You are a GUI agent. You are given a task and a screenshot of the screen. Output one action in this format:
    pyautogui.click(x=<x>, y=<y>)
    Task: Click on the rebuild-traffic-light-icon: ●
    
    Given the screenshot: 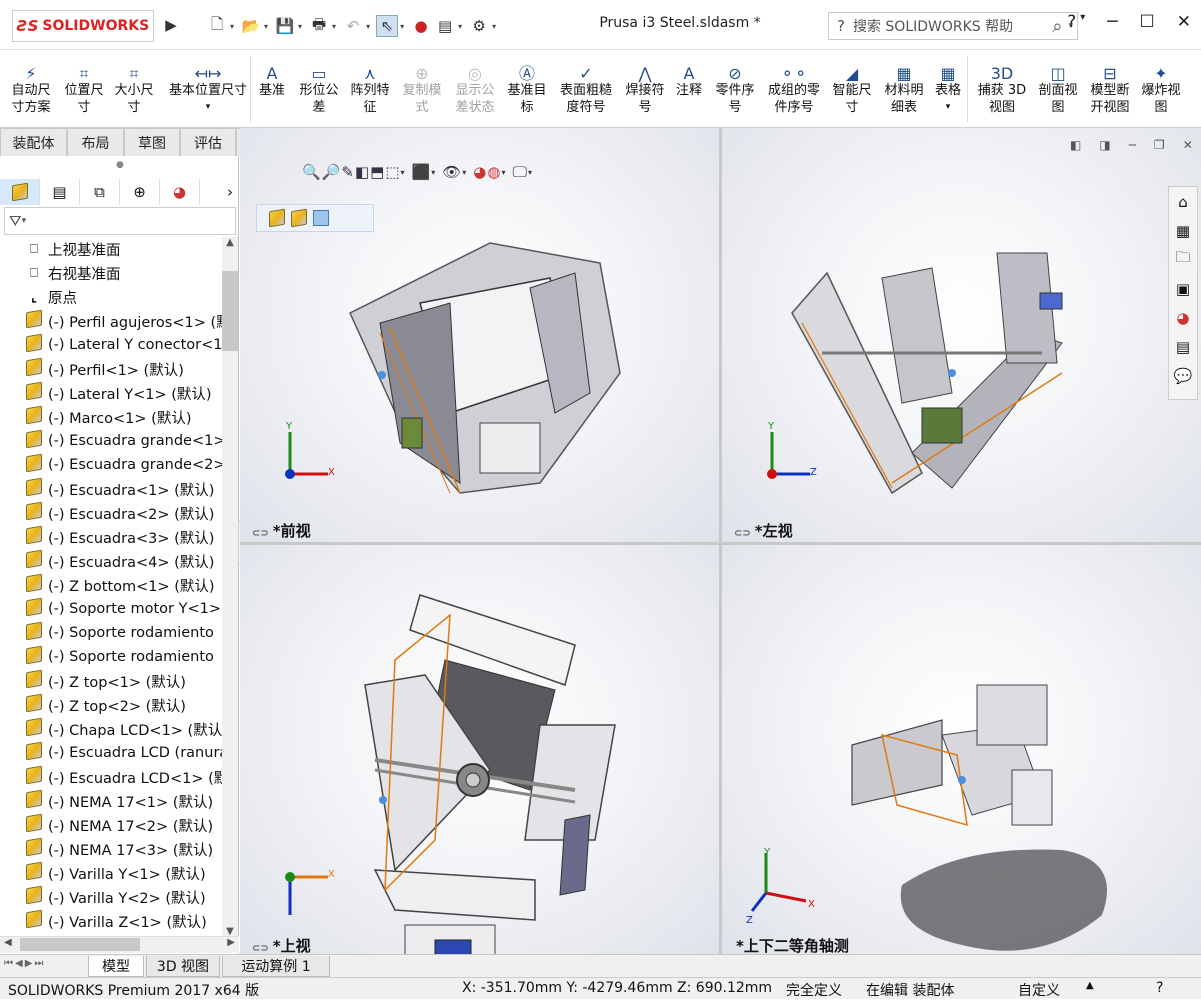 What is the action you would take?
    pyautogui.click(x=421, y=26)
    